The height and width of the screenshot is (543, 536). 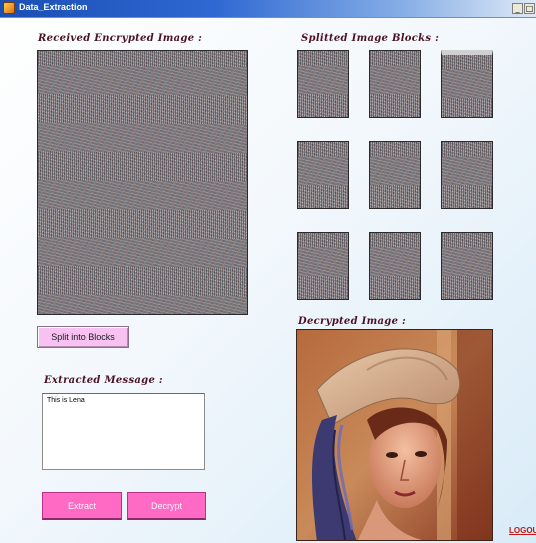 I want to click on extracted-message-heading: Extracted Message :, so click(x=103, y=380).